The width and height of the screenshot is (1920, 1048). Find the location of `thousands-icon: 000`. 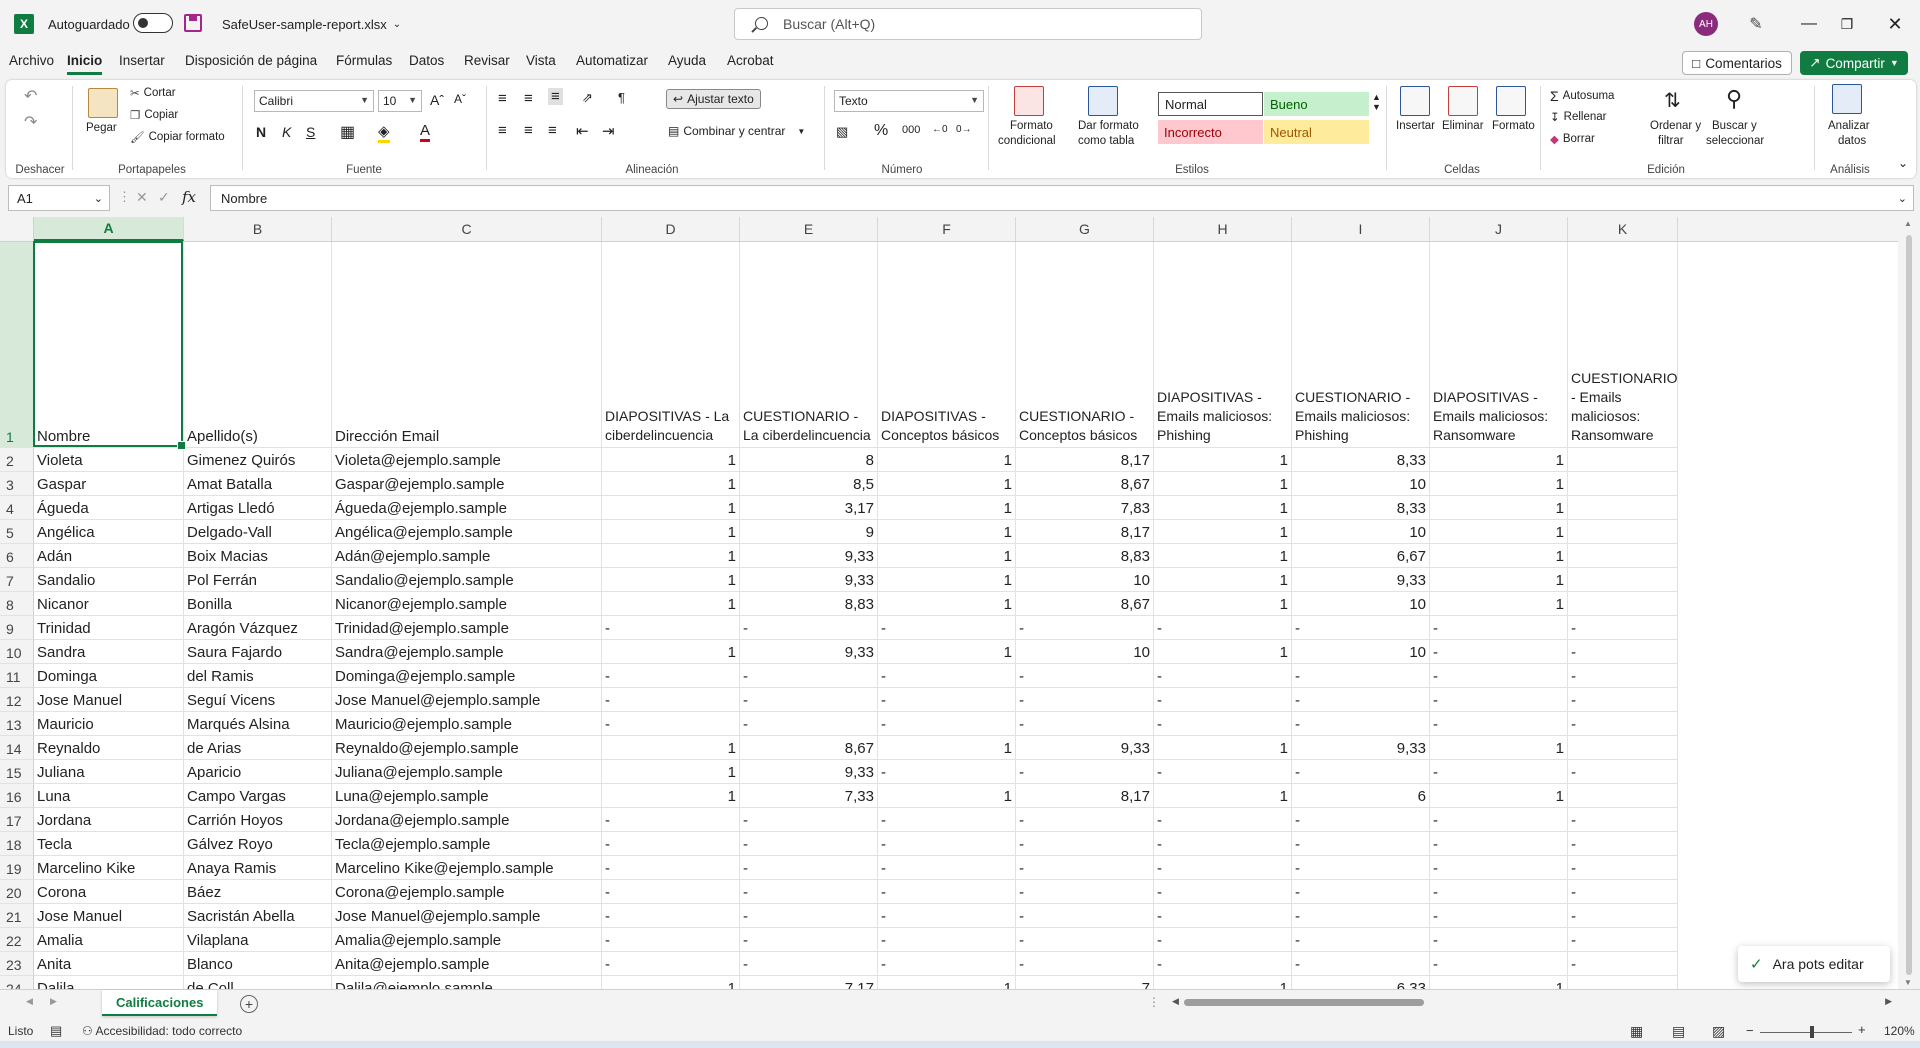

thousands-icon: 000 is located at coordinates (911, 130).